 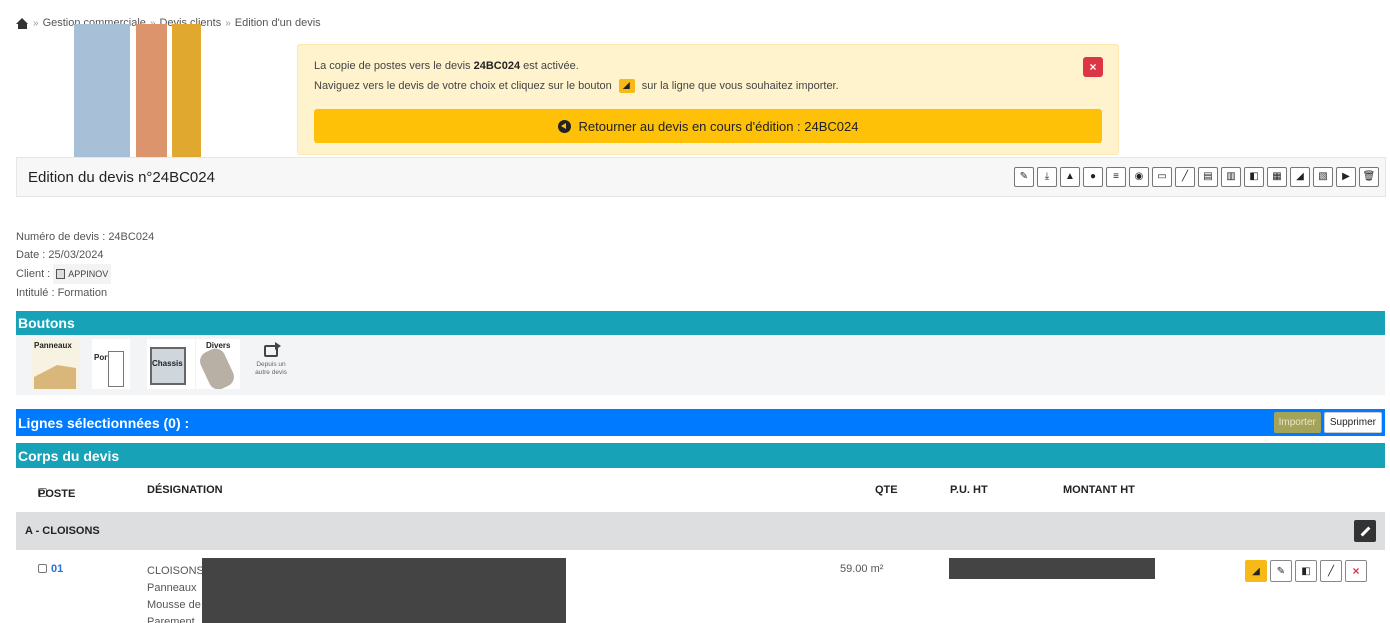 I want to click on importer-button: Importer, so click(x=1297, y=422).